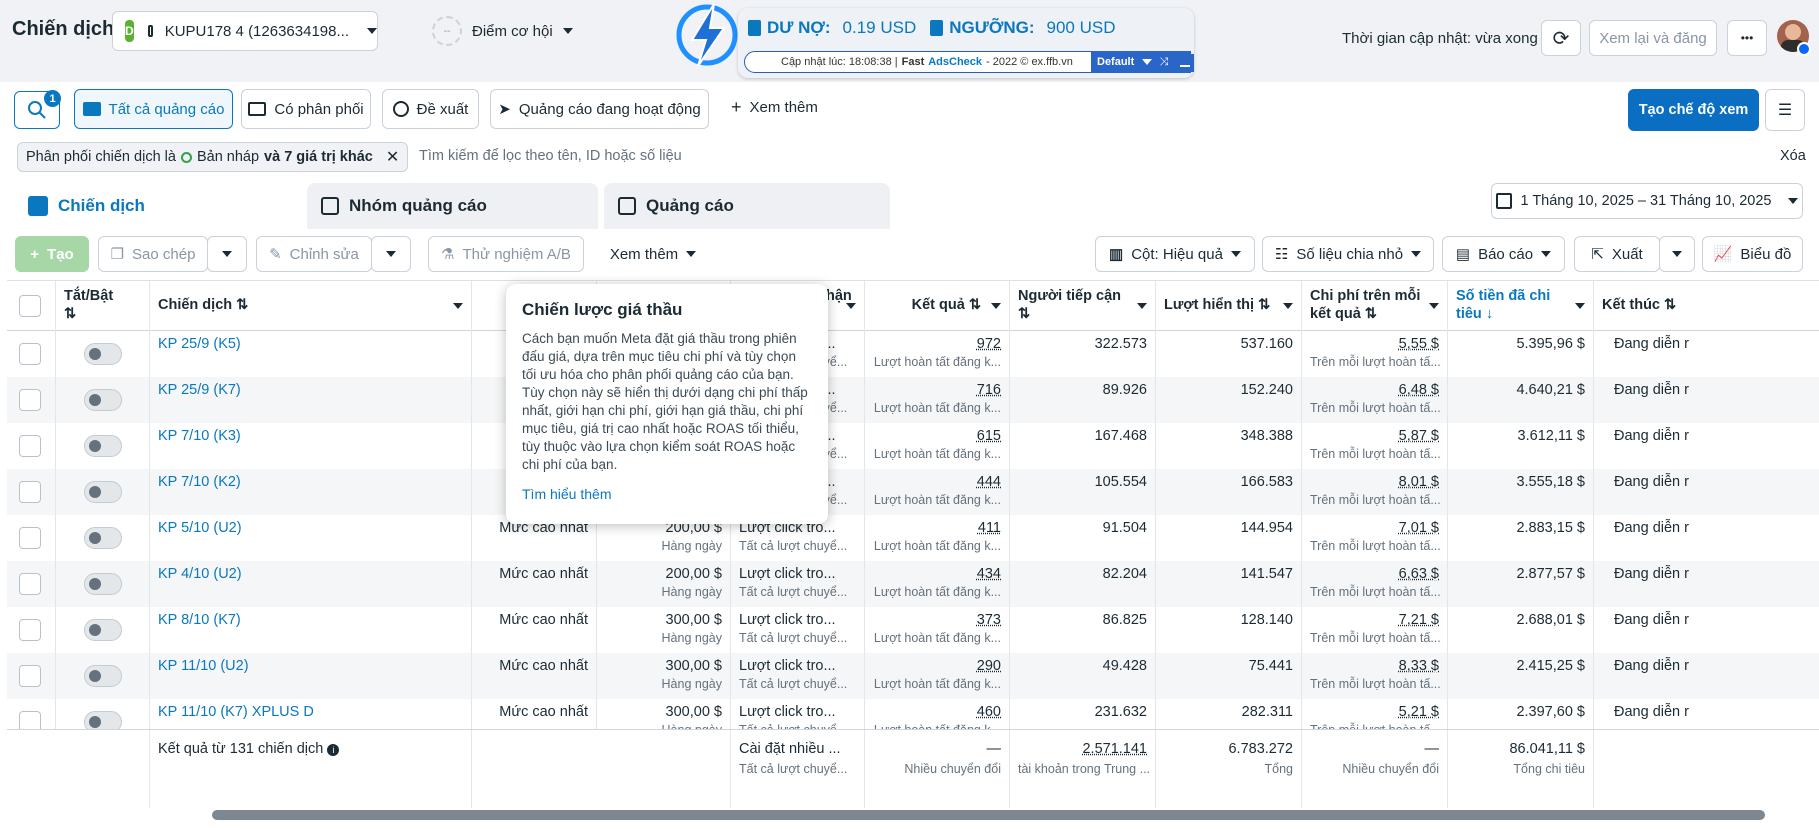 The width and height of the screenshot is (1819, 829). What do you see at coordinates (937, 666) in the screenshot?
I see `results-value: 290` at bounding box center [937, 666].